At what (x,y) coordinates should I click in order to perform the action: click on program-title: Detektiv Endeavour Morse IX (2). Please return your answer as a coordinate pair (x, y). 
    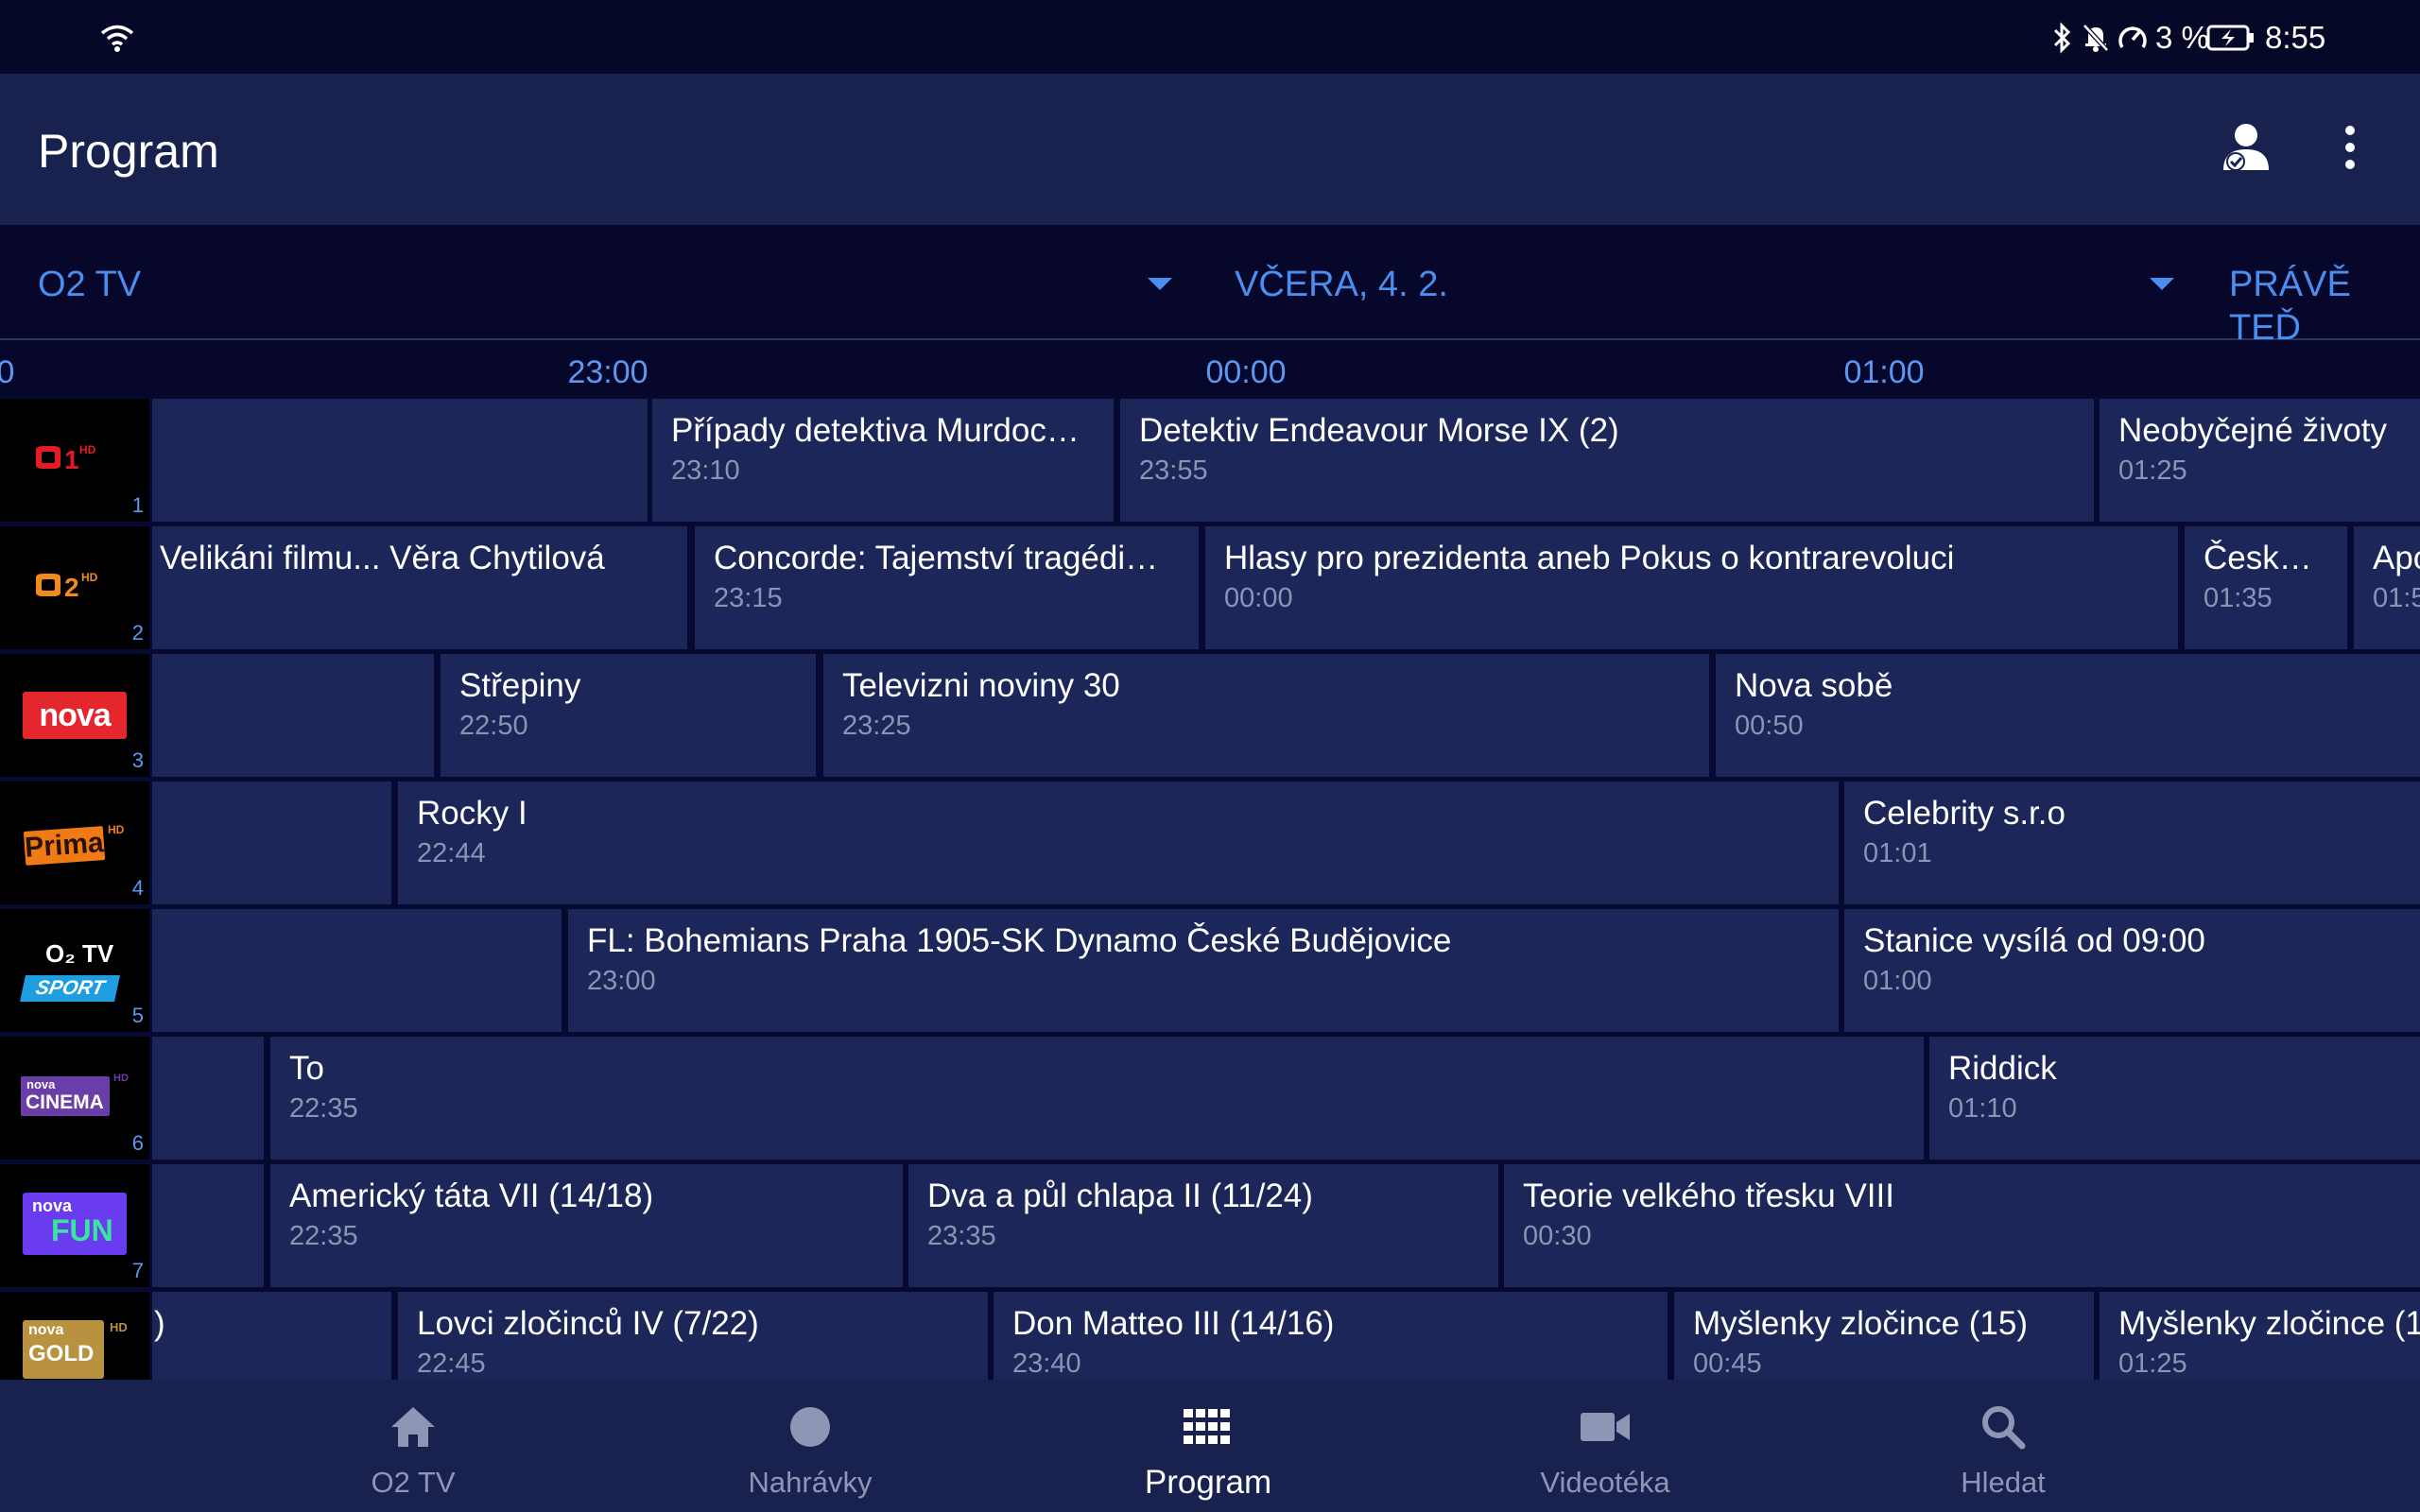
    Looking at the image, I should click on (1379, 430).